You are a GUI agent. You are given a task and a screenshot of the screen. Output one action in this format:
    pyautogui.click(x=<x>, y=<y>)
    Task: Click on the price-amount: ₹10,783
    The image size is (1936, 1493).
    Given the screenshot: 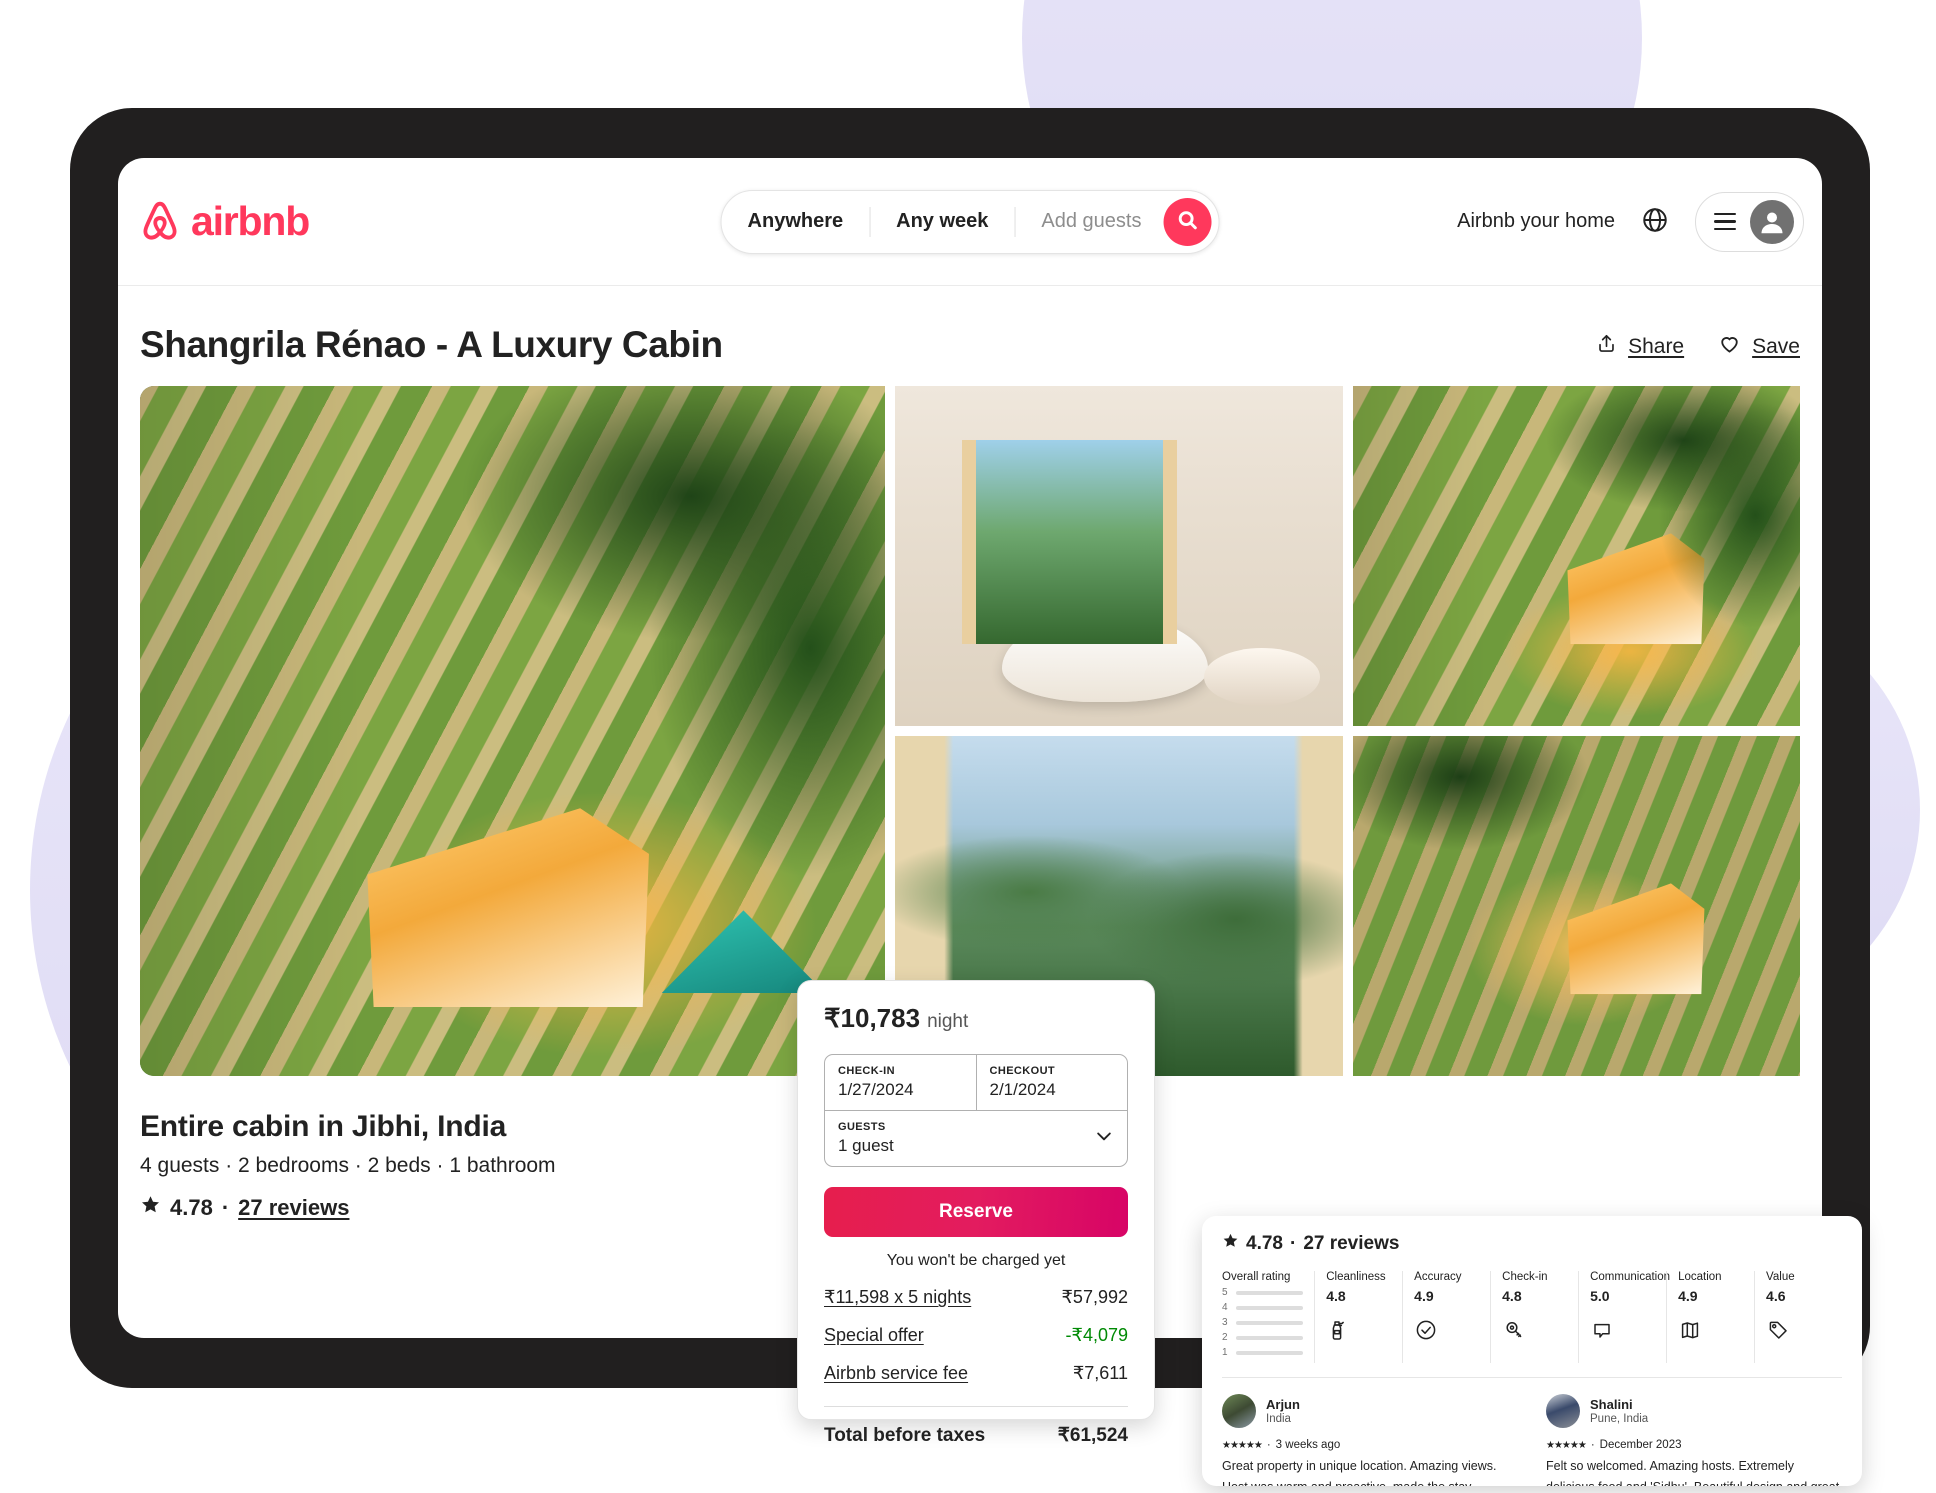 What is the action you would take?
    pyautogui.click(x=872, y=1018)
    